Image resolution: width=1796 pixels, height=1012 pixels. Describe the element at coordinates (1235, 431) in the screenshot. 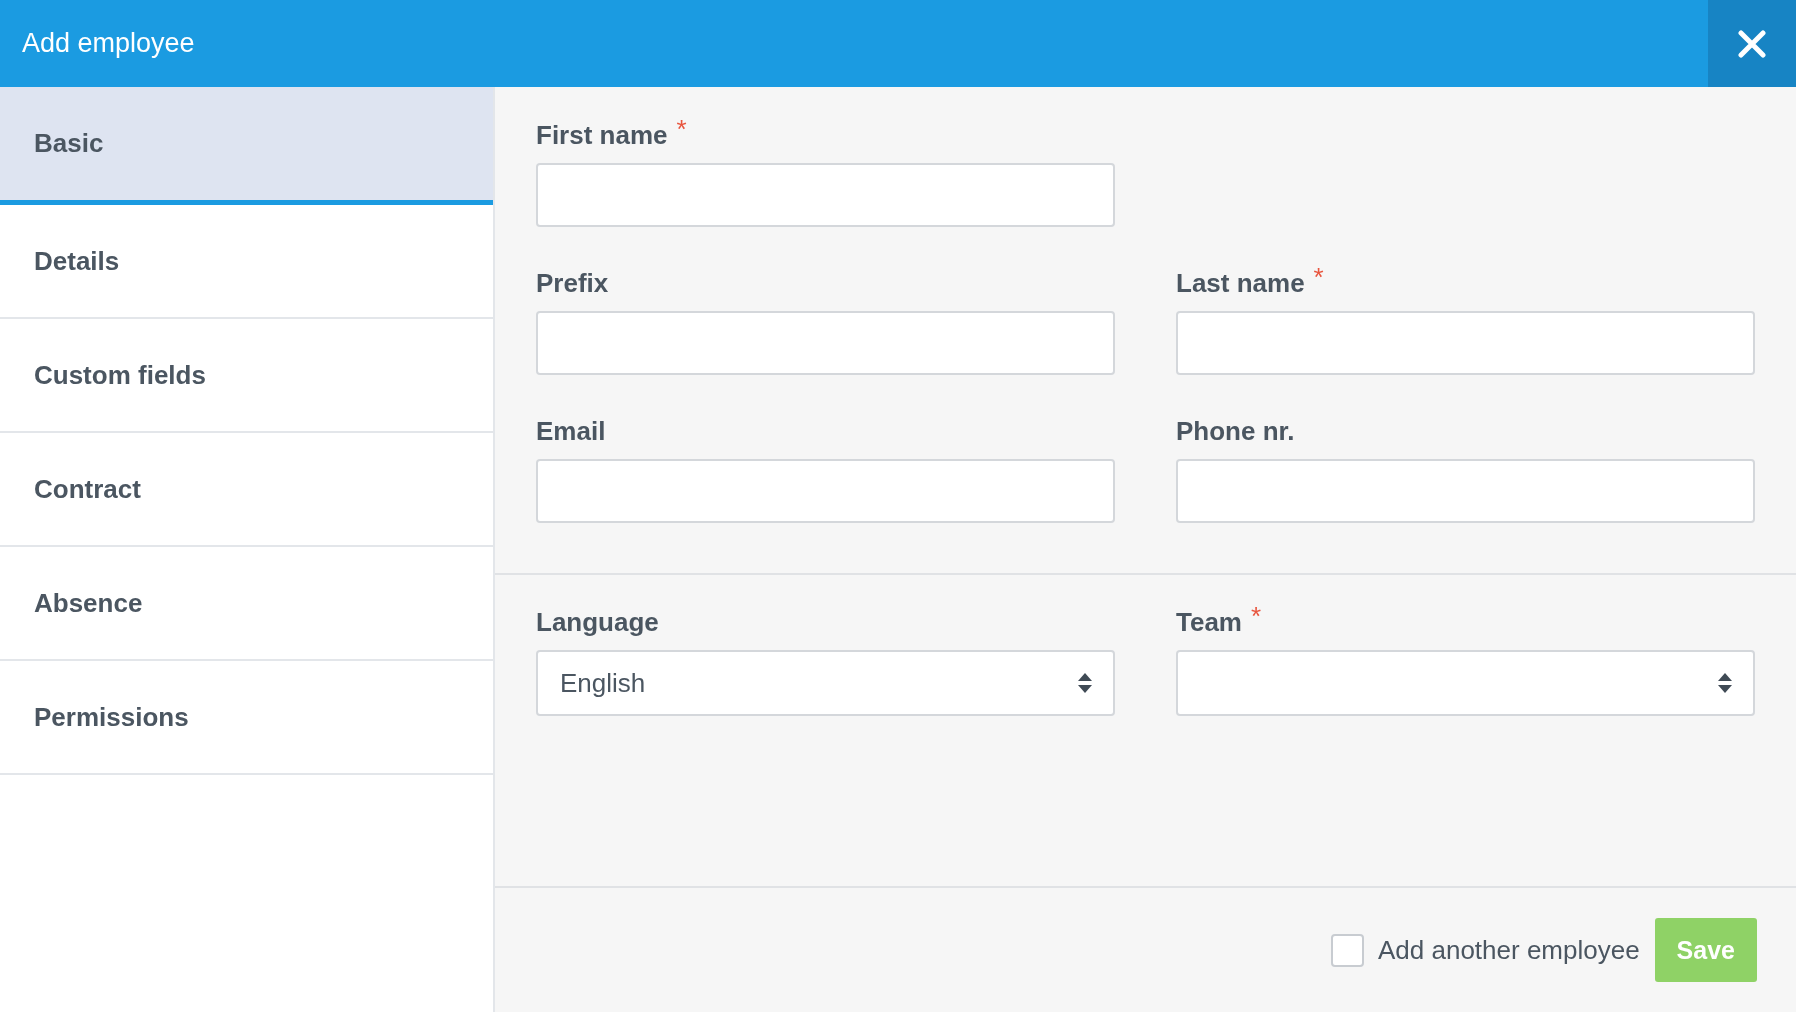

I see `field-label: Phone nr.` at that location.